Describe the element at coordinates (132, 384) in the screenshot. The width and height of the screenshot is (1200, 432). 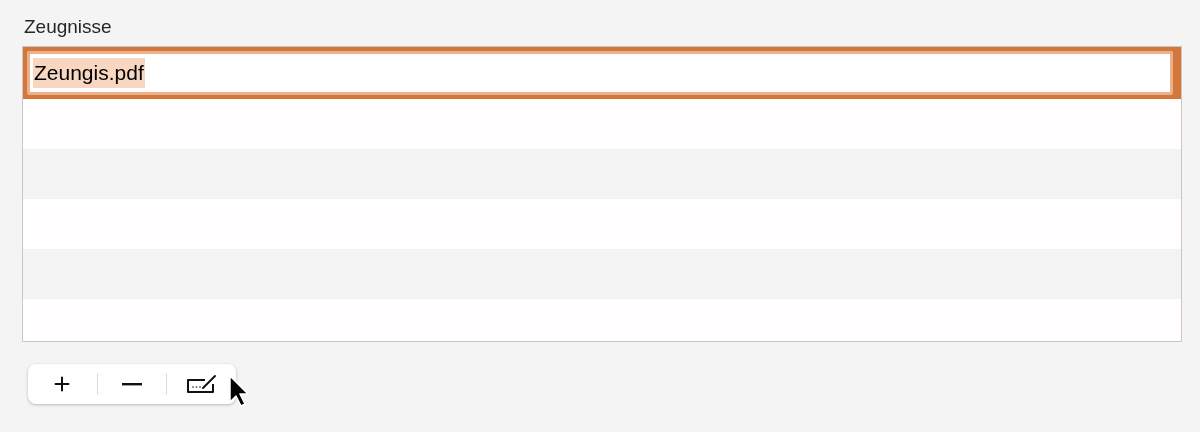
I see `minus-icon` at that location.